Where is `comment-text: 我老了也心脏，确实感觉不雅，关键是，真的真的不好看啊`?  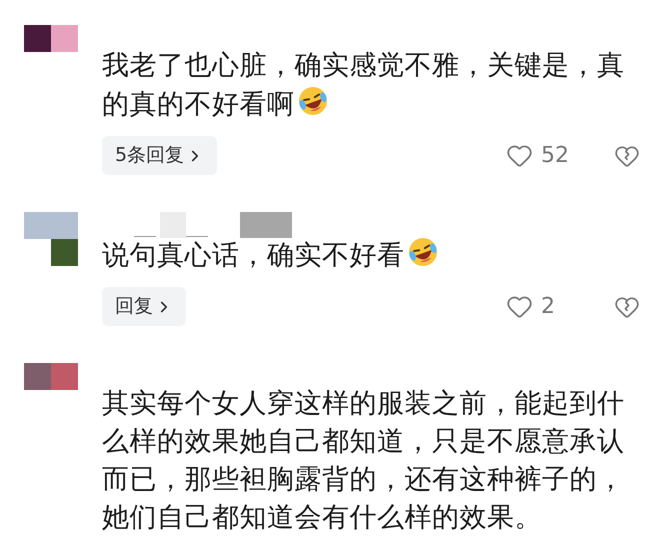
comment-text: 我老了也心脏，确实感觉不雅，关键是，真的真的不好看啊 is located at coordinates (364, 85).